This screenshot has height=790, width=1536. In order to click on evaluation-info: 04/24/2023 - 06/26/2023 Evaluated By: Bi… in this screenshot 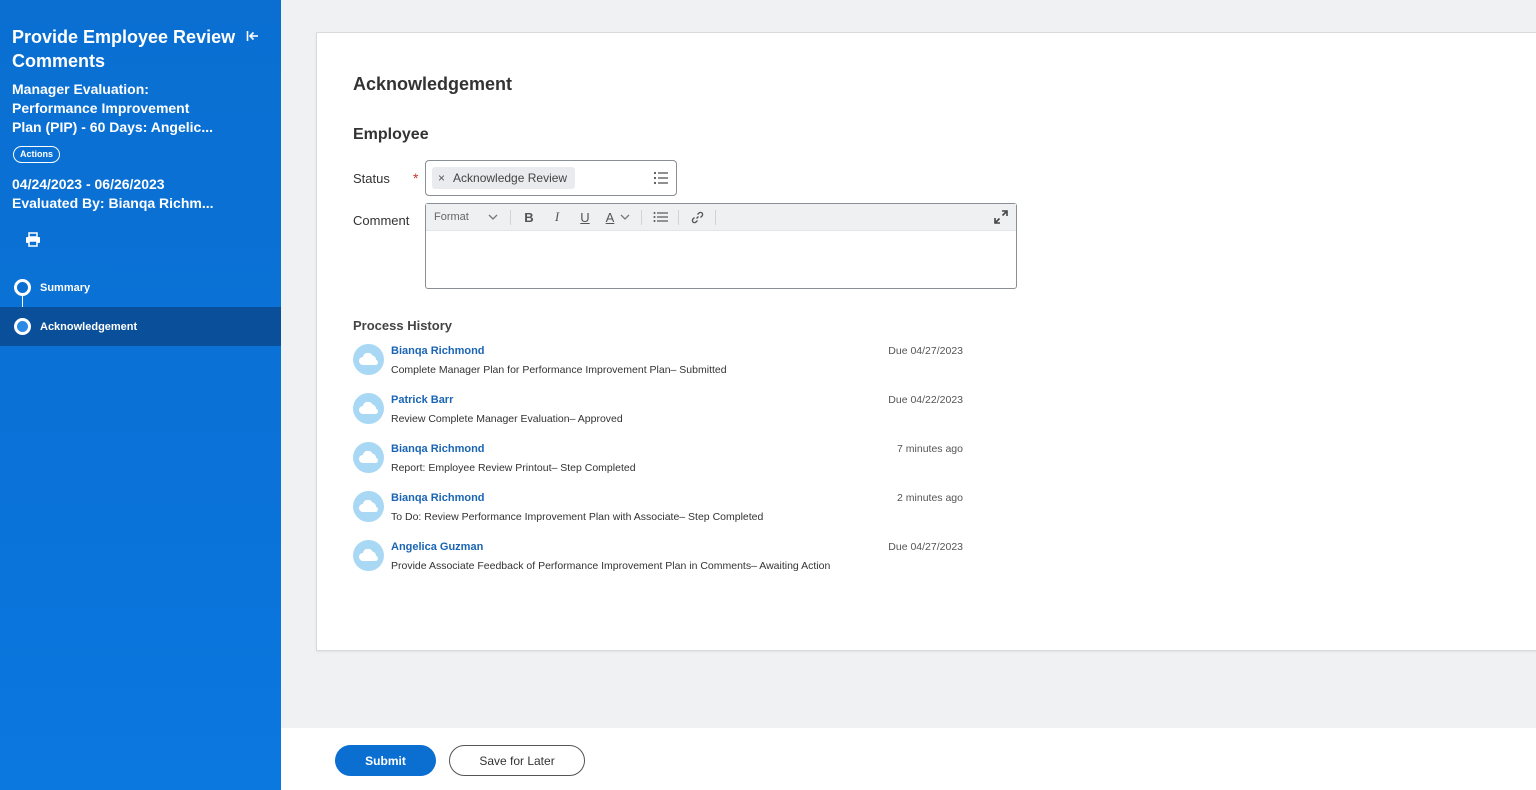, I will do `click(137, 194)`.